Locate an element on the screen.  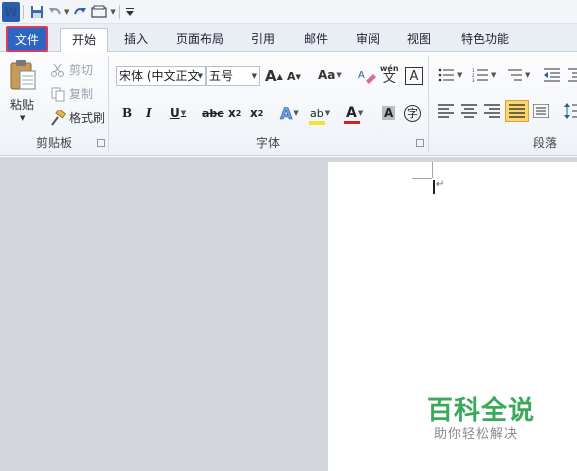
format-painter-icon is located at coordinates (58, 116).